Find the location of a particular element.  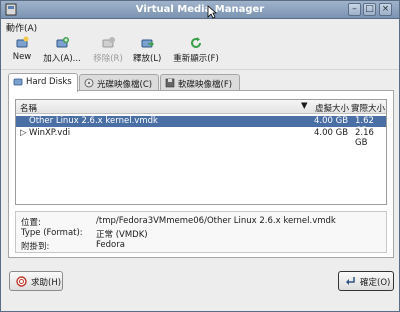

location-label: 位置: is located at coordinates (31, 223).